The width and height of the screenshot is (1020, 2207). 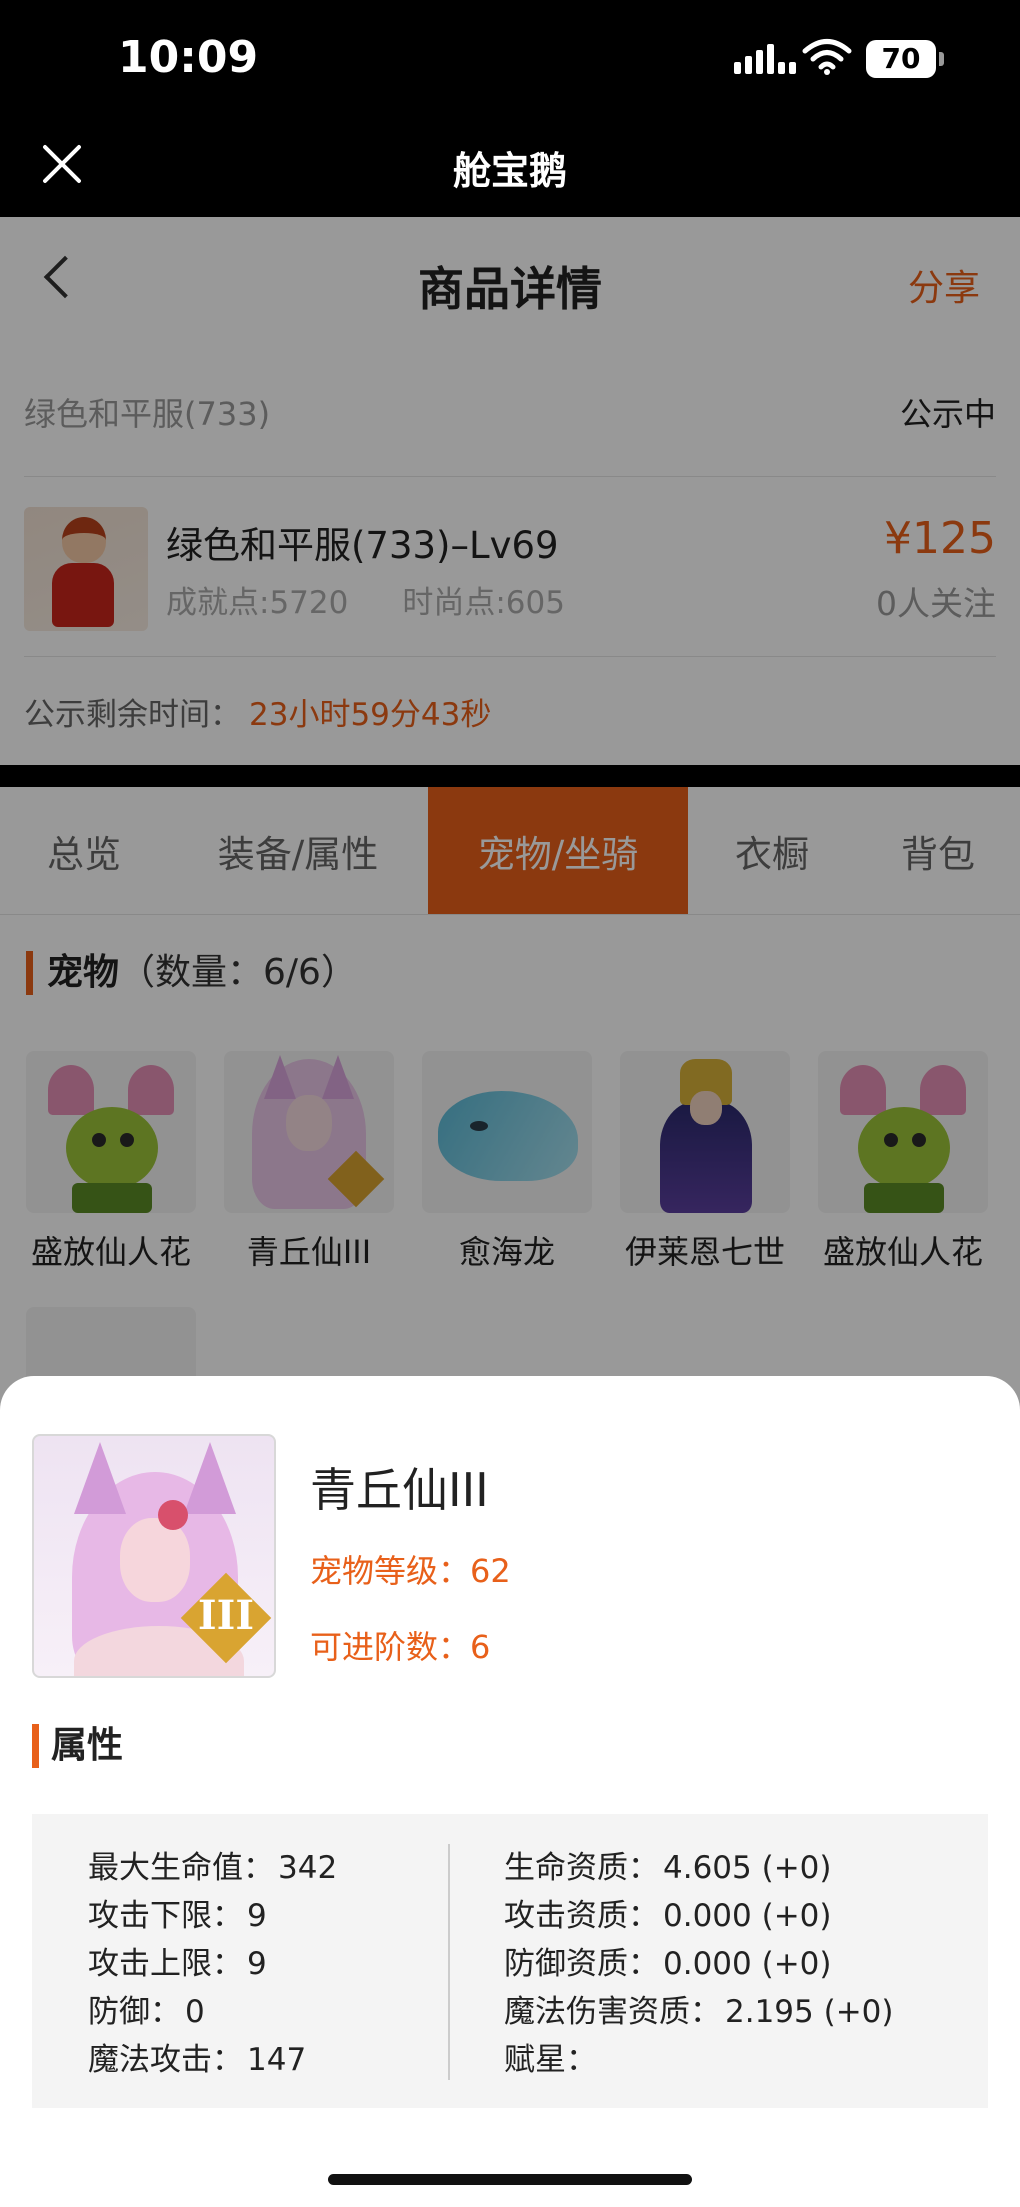 I want to click on attribute-row: 魔法伤害资质： 2.195 (+0), so click(x=699, y=2012).